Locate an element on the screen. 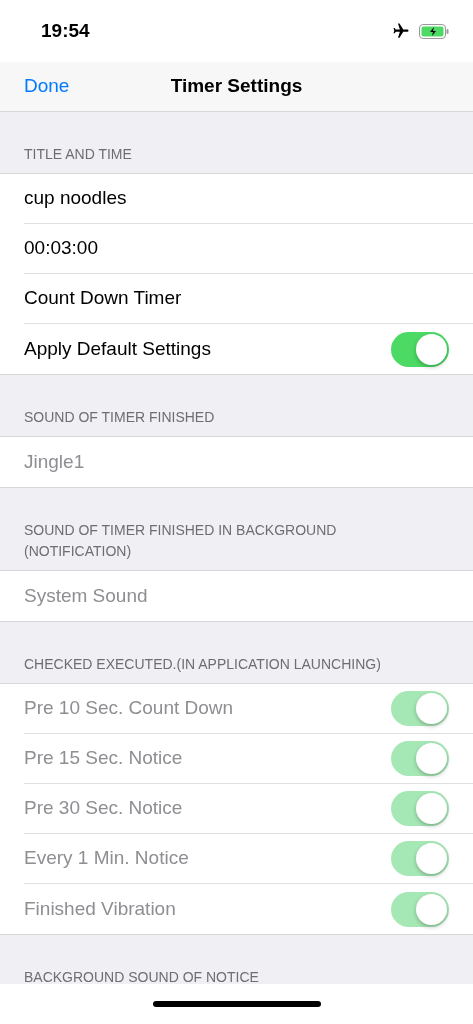  status-time: 19:54 is located at coordinates (65, 30).